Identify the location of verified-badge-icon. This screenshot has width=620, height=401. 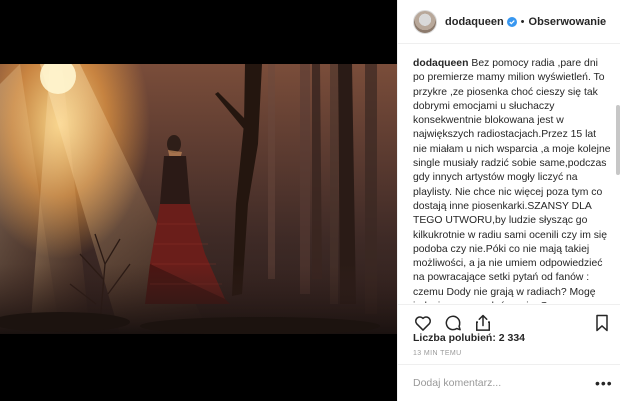
(511, 21).